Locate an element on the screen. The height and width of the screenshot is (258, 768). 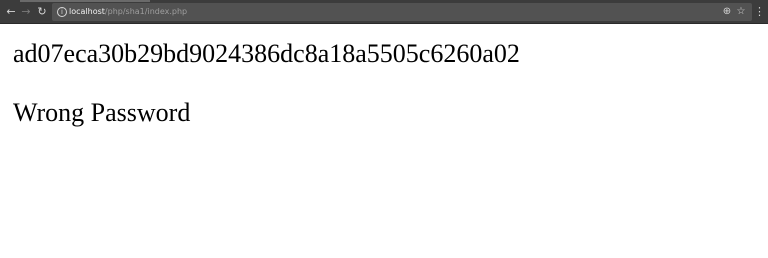
info-icon: i is located at coordinates (62, 12).